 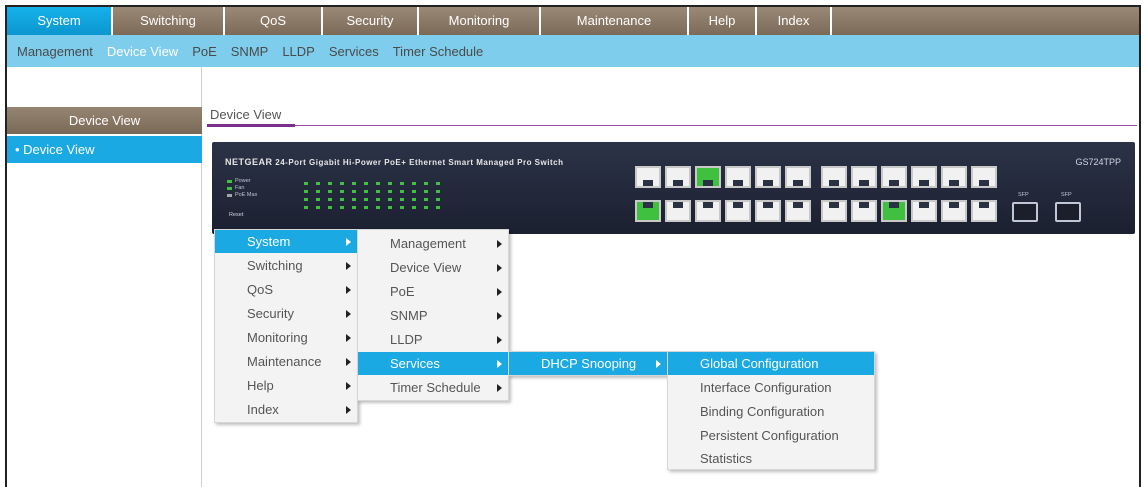 I want to click on sfp-label-25: SFP, so click(x=1023, y=195).